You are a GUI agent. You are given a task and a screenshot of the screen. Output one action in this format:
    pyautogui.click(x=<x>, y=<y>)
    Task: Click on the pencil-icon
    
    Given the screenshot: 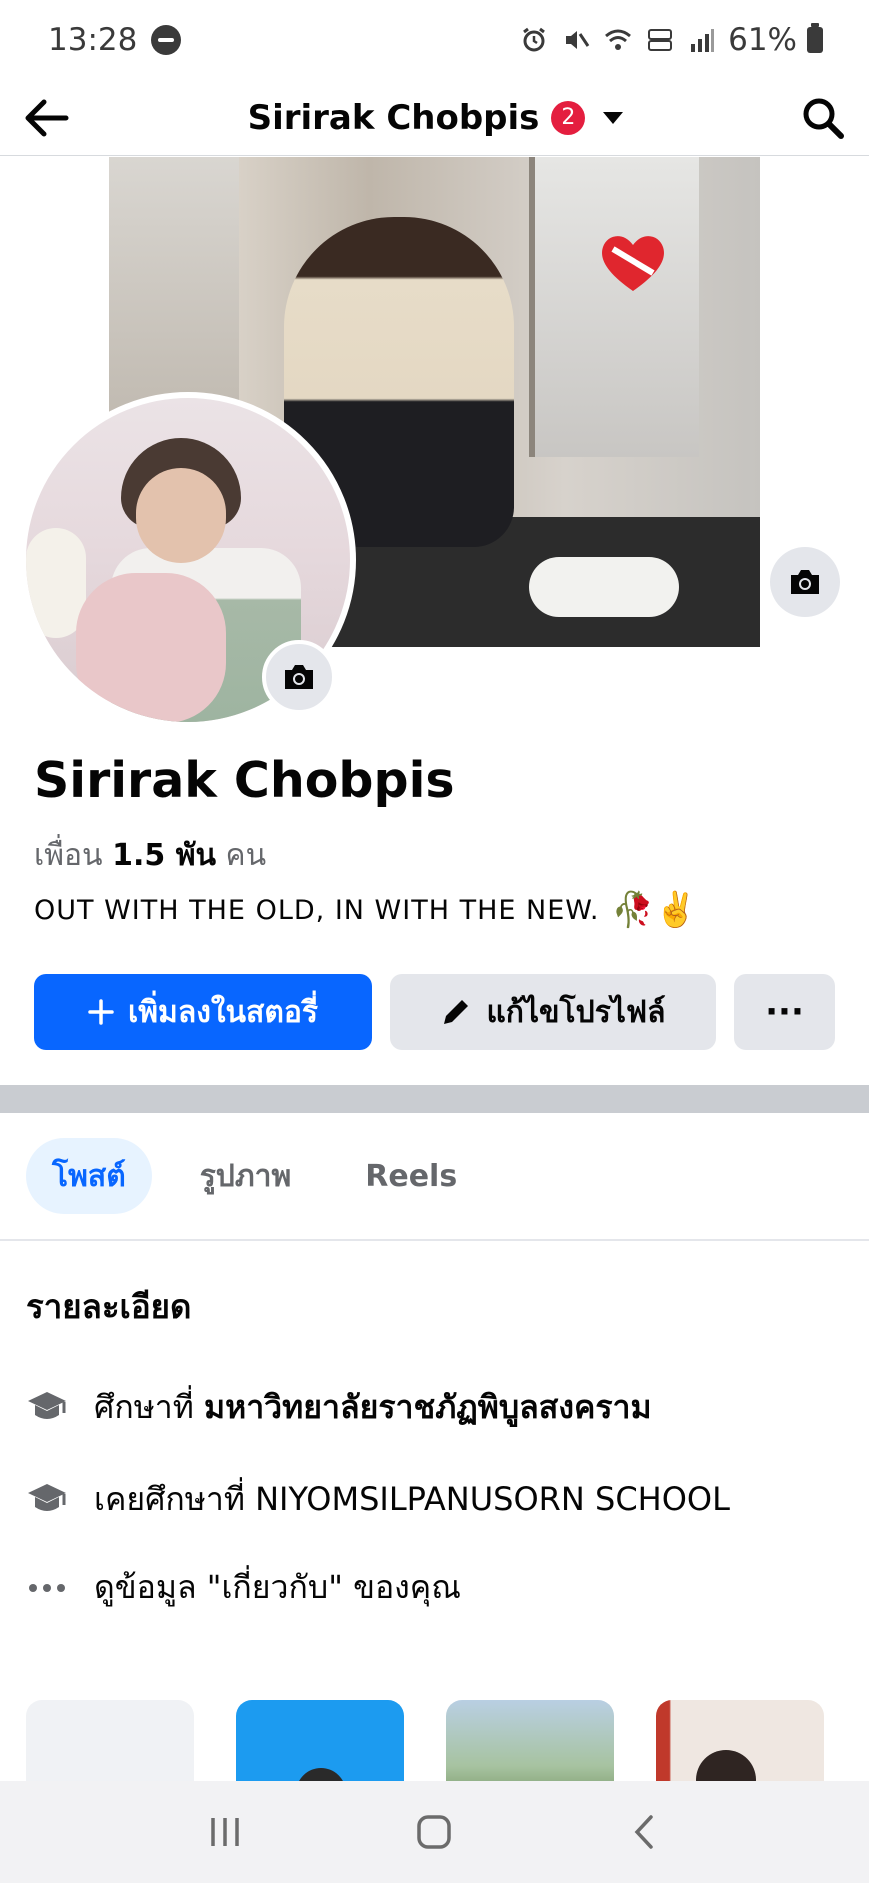 What is the action you would take?
    pyautogui.click(x=456, y=1012)
    